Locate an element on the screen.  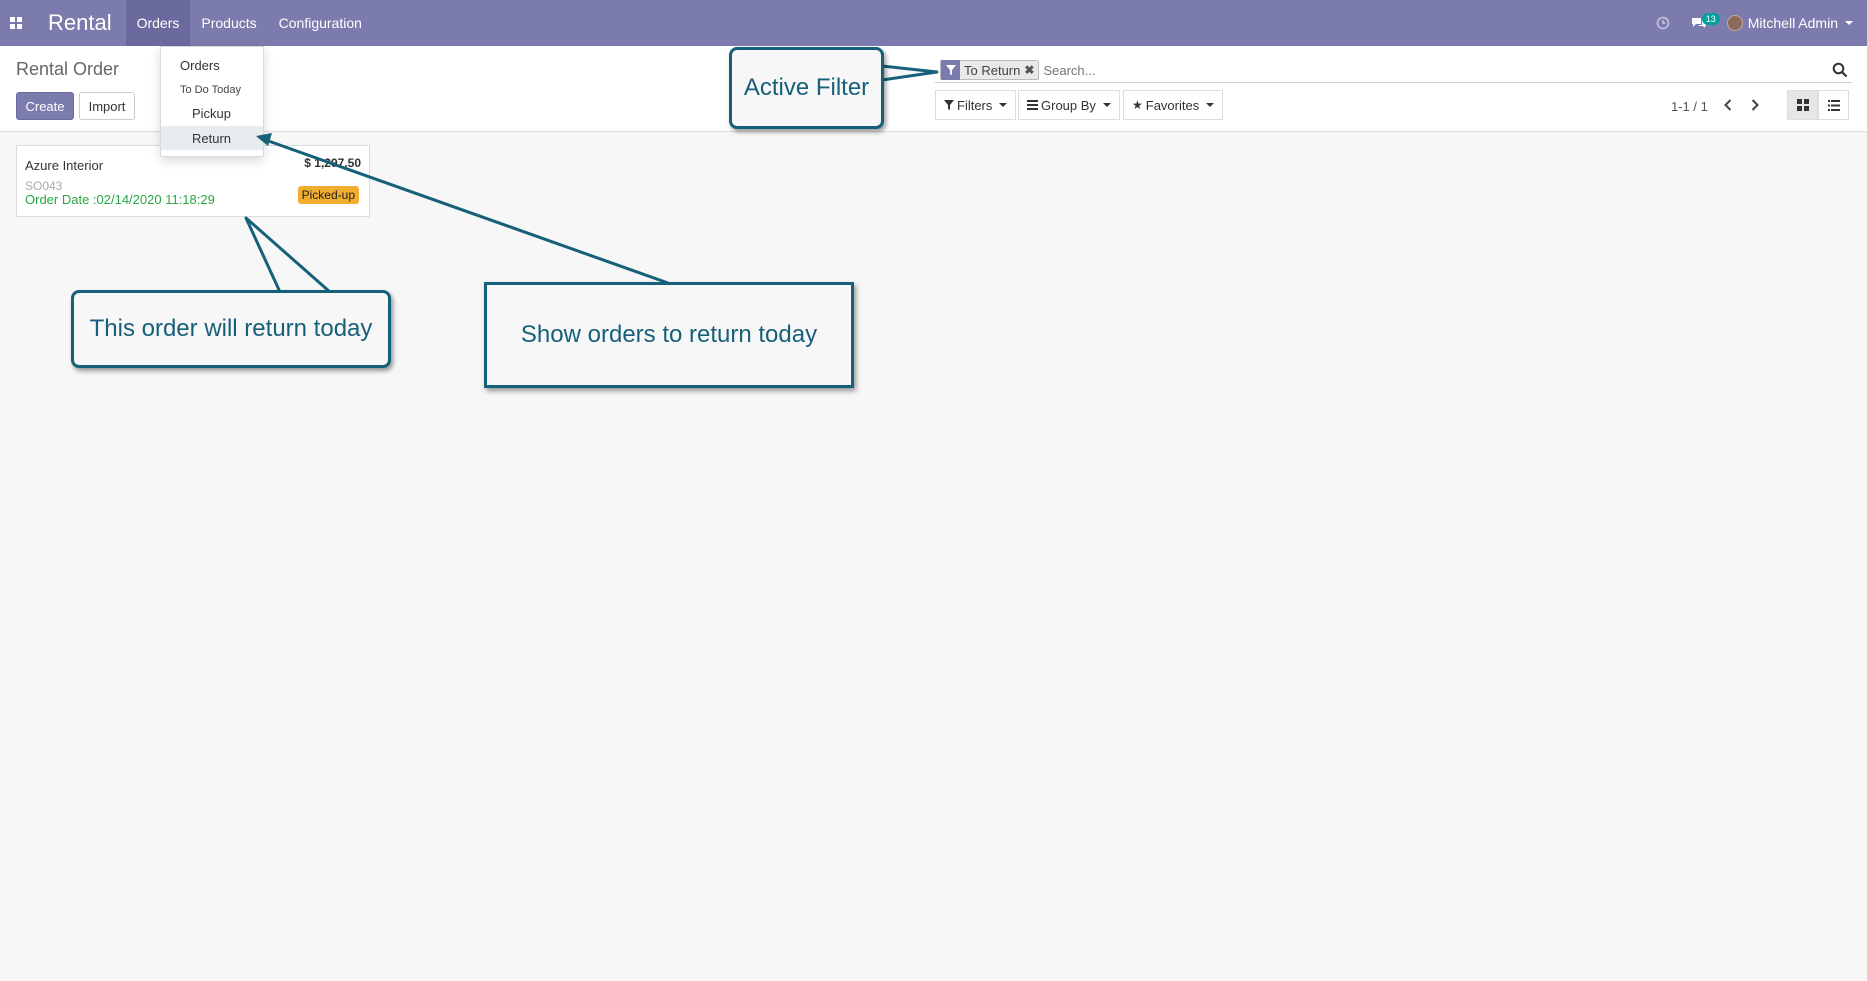
search-bar: To Return ✖ is located at coordinates (1393, 70).